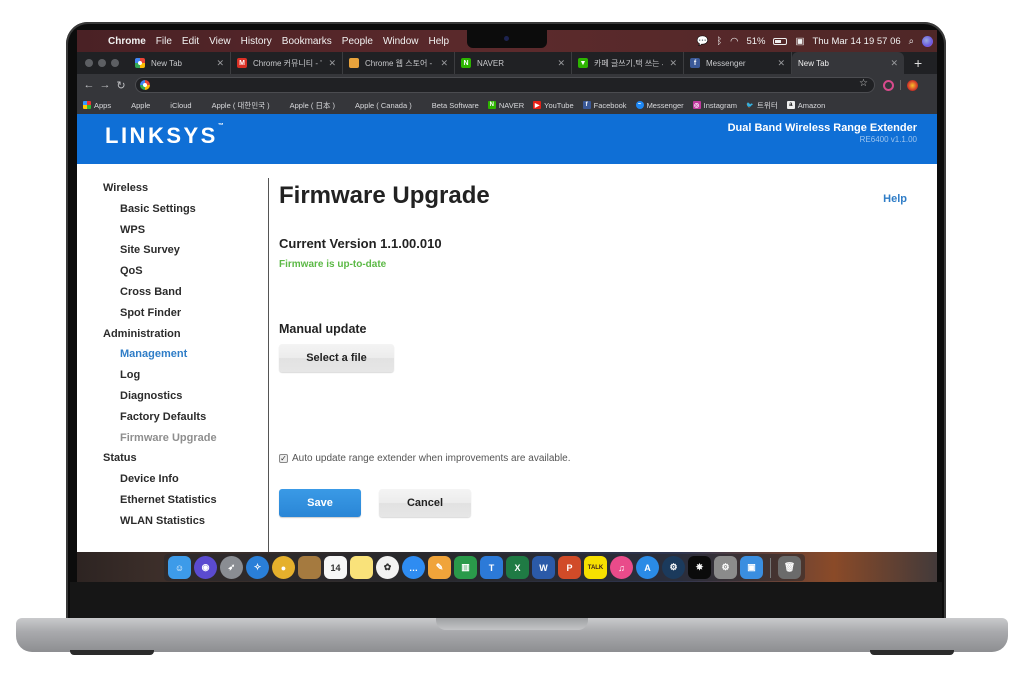 This screenshot has height=683, width=1024. What do you see at coordinates (185, 292) in the screenshot?
I see `sidebar-item-cross-band: Cross Band` at bounding box center [185, 292].